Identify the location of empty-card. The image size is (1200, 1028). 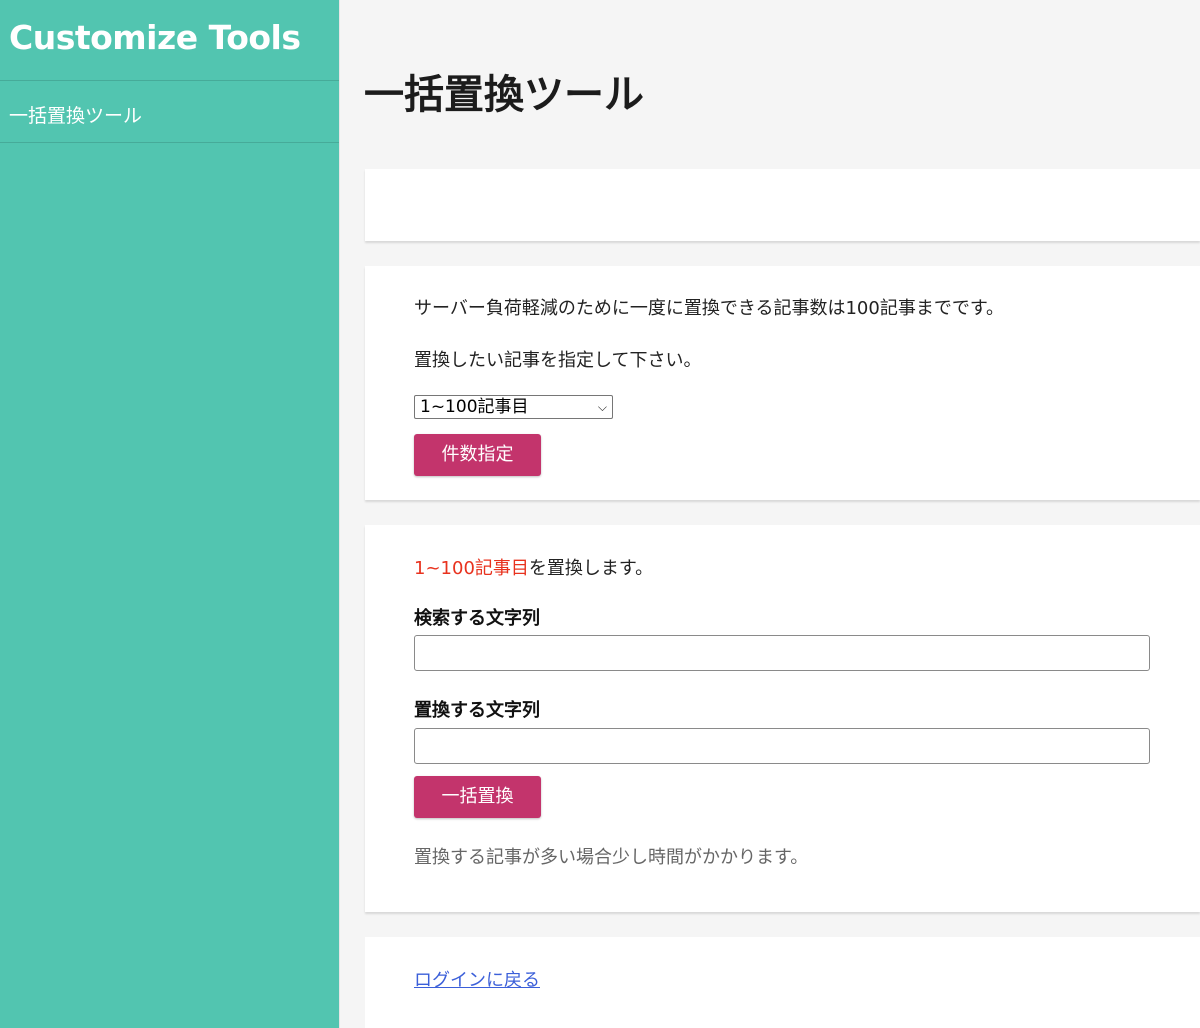
(782, 205).